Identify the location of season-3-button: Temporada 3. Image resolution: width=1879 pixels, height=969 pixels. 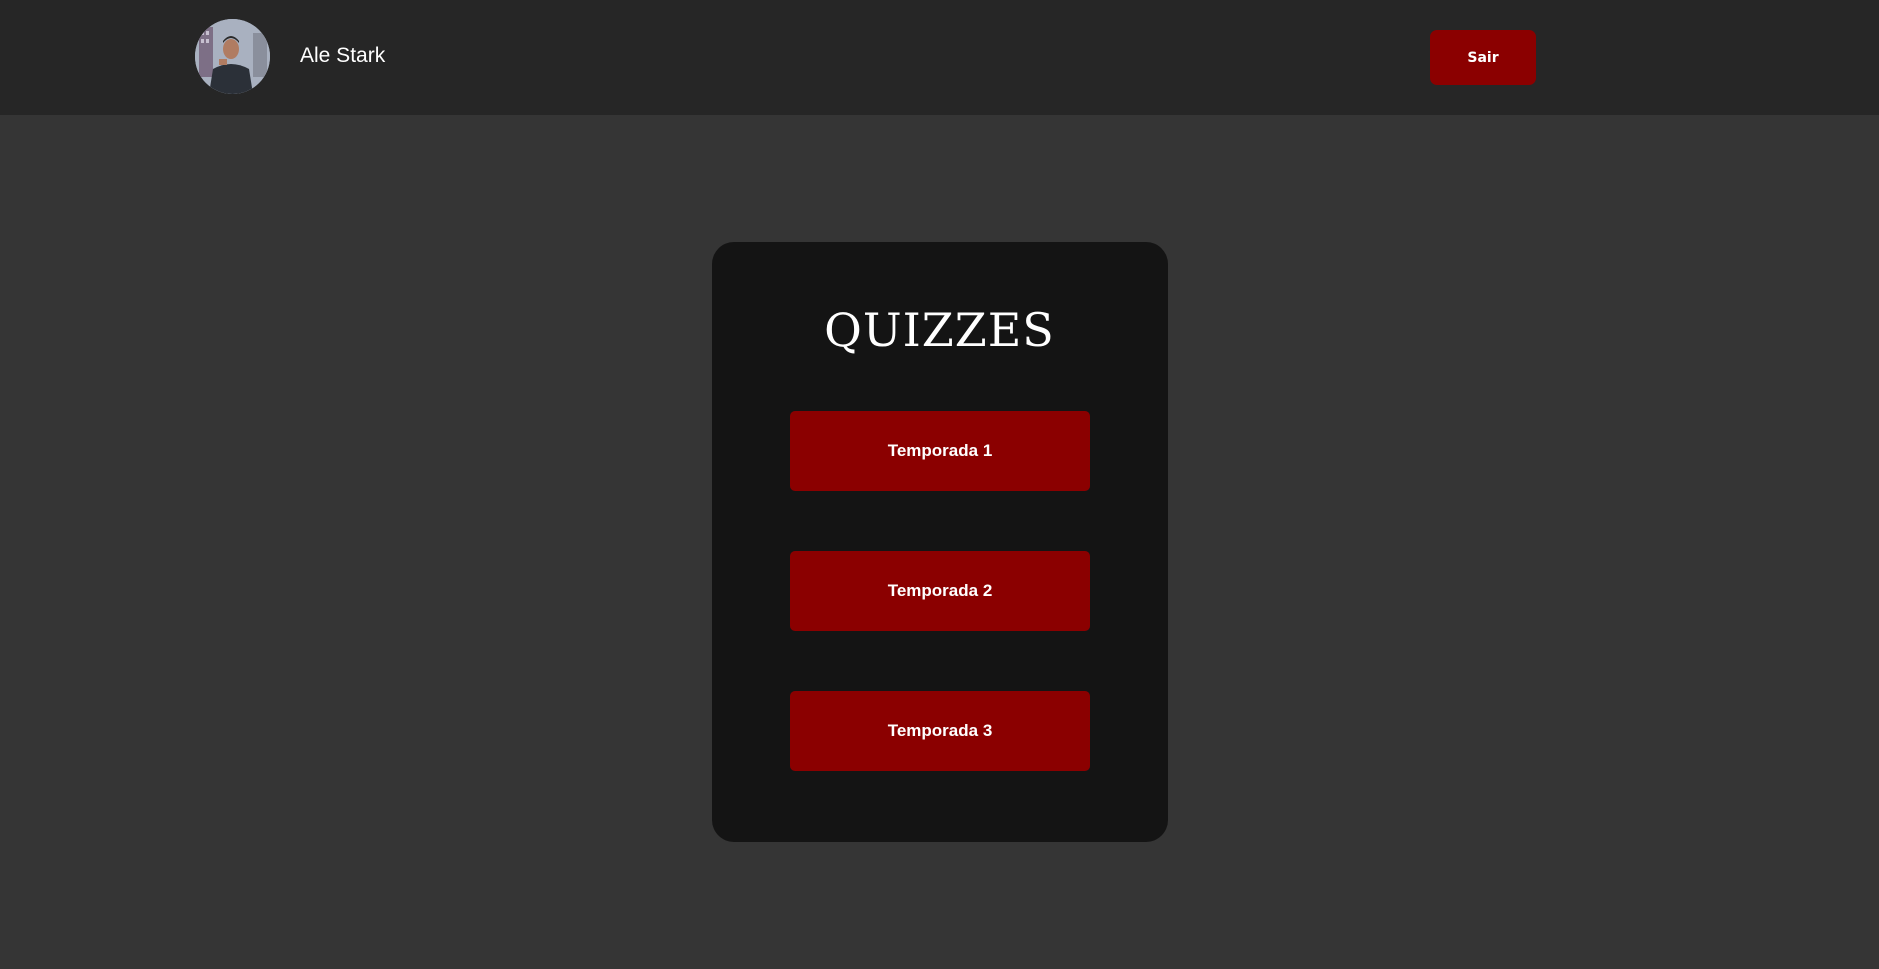
(940, 731).